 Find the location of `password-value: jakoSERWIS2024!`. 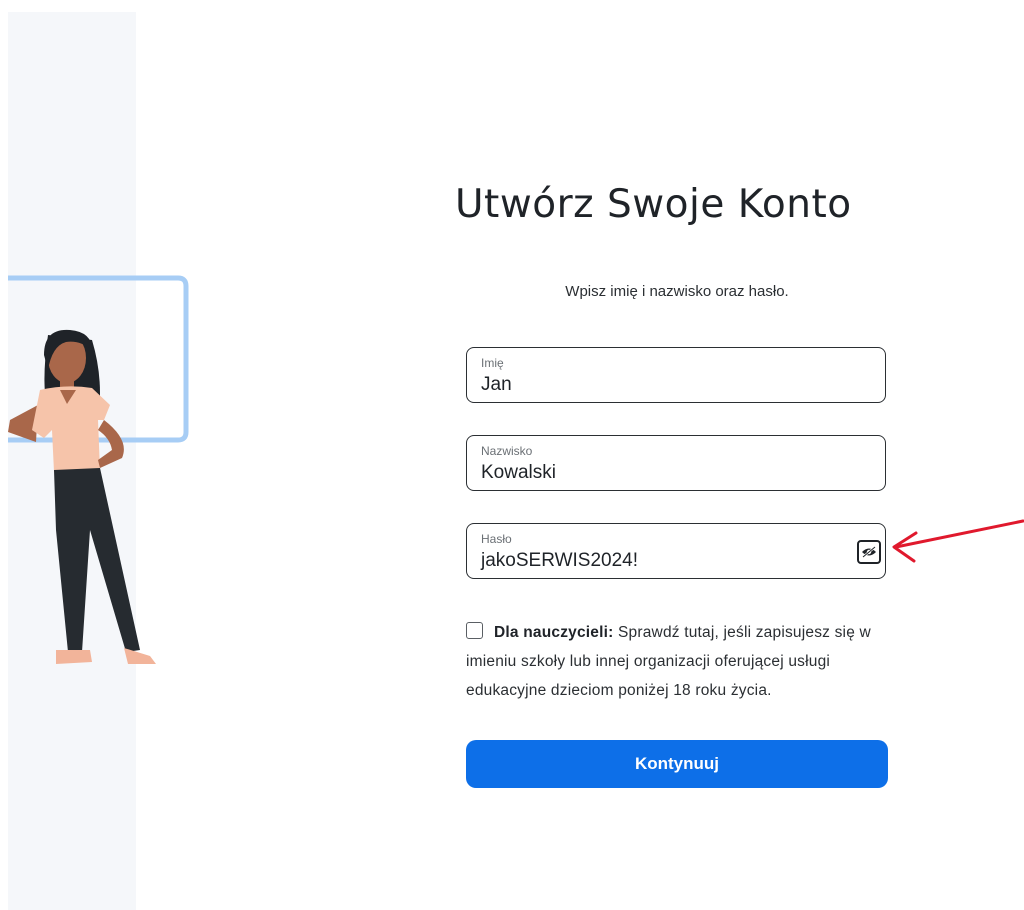

password-value: jakoSERWIS2024! is located at coordinates (559, 561).